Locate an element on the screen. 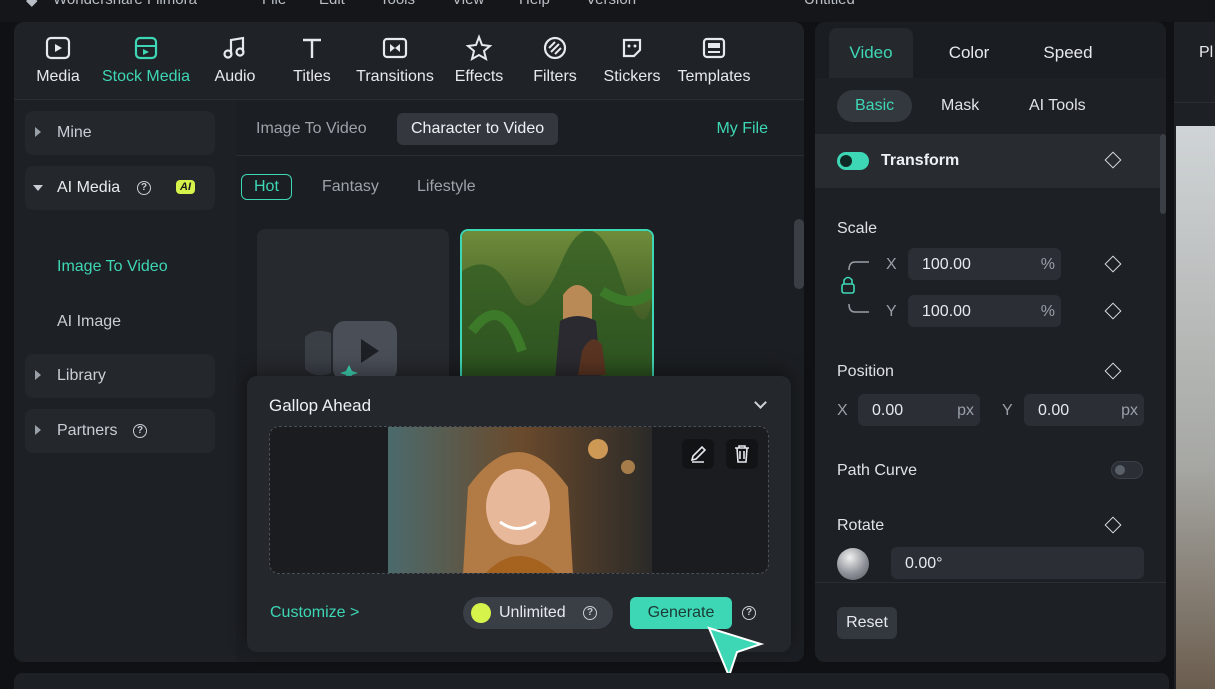 The width and height of the screenshot is (1215, 689). unlimited-credits: Unlimited ? is located at coordinates (538, 613).